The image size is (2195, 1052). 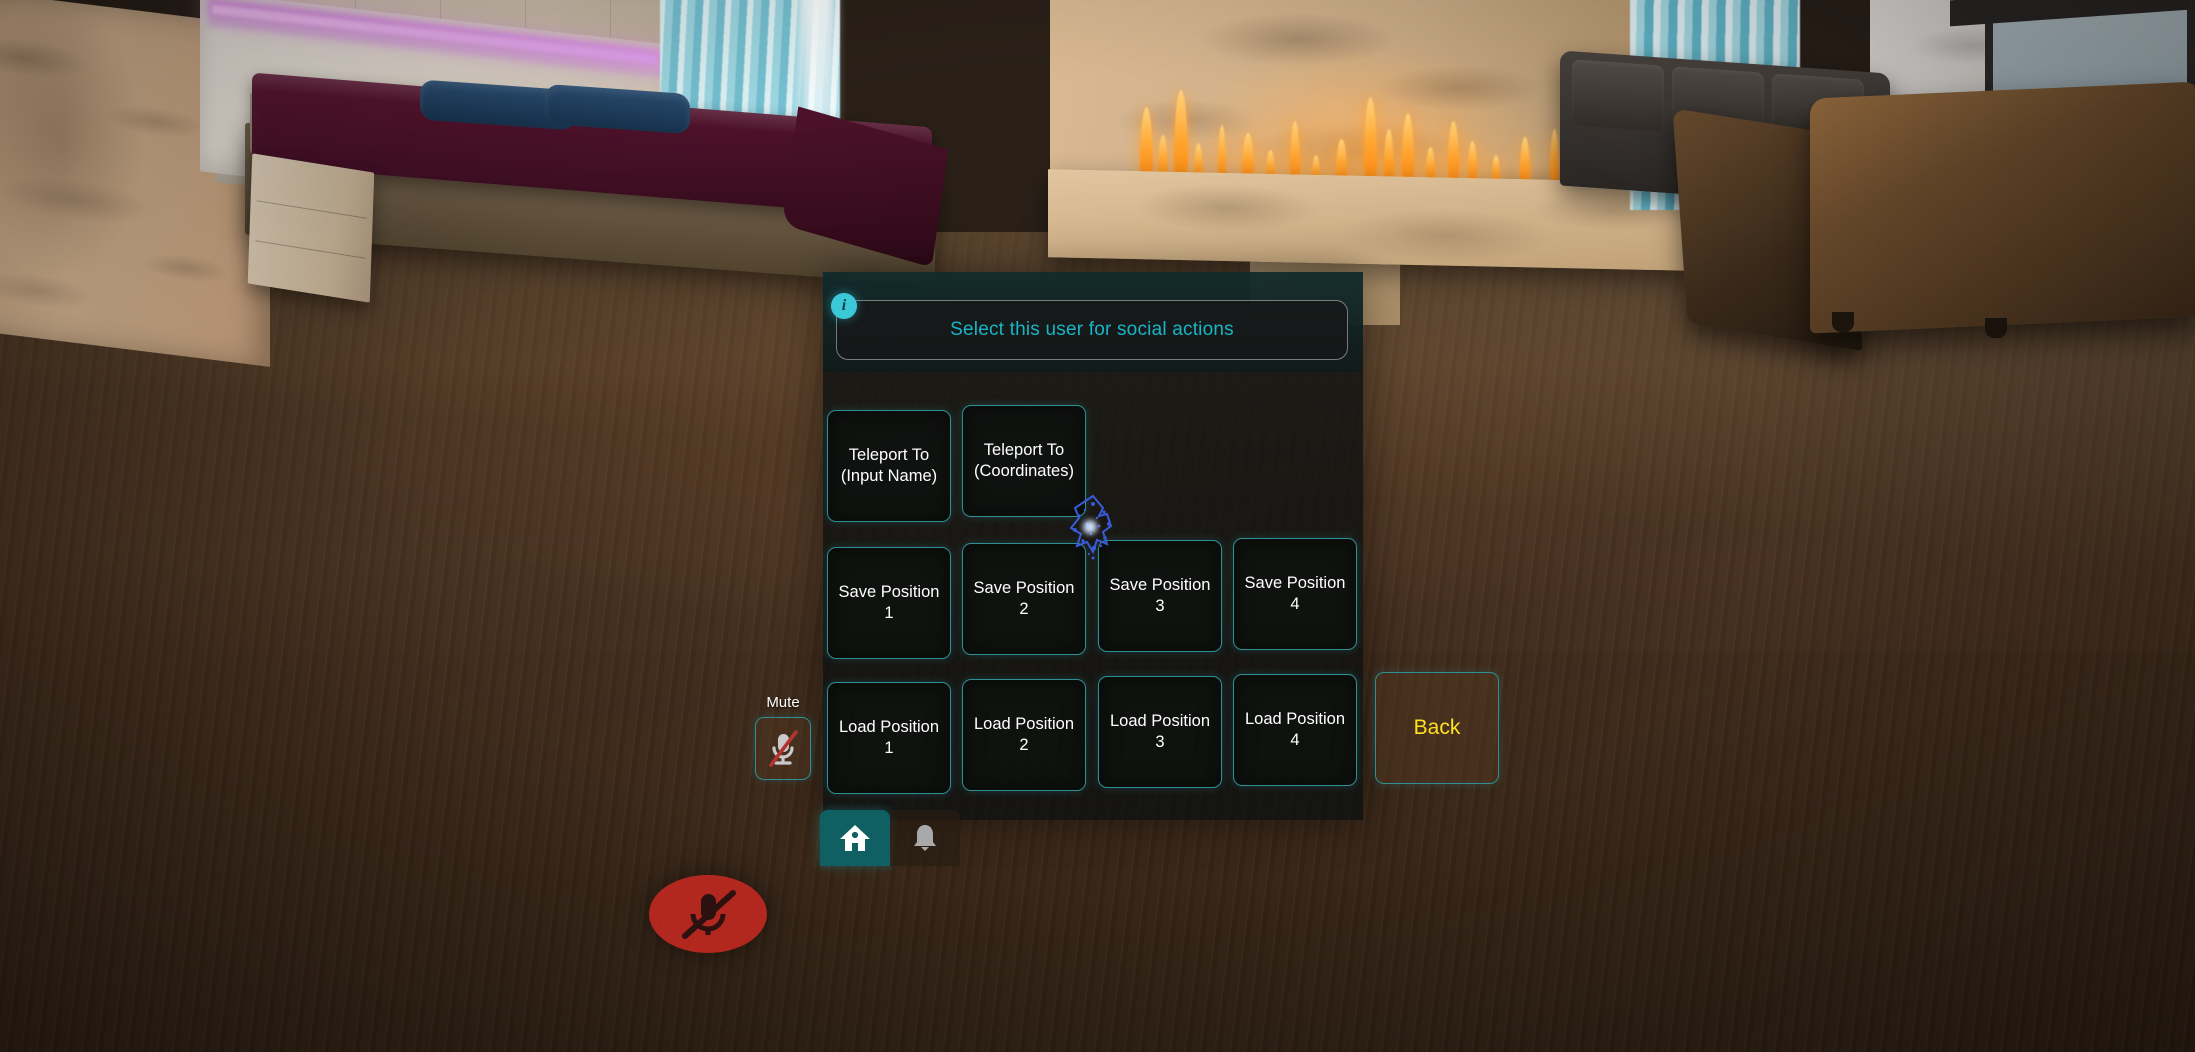 I want to click on button-save-position-2: Save Position 2, so click(x=1024, y=599).